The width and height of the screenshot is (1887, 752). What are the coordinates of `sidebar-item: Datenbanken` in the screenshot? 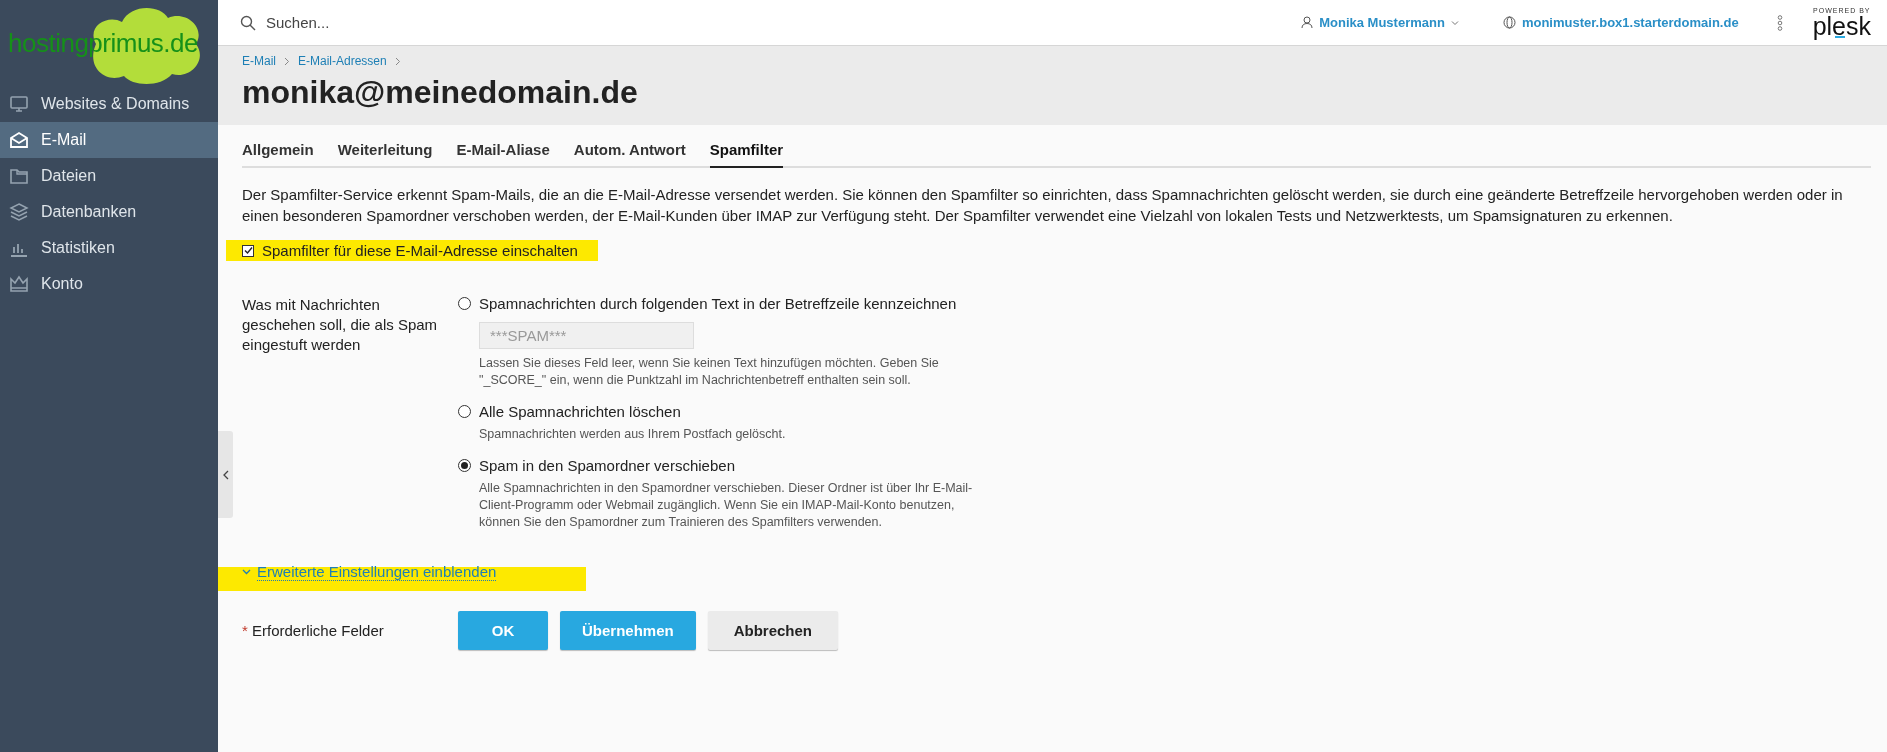 It's located at (109, 212).